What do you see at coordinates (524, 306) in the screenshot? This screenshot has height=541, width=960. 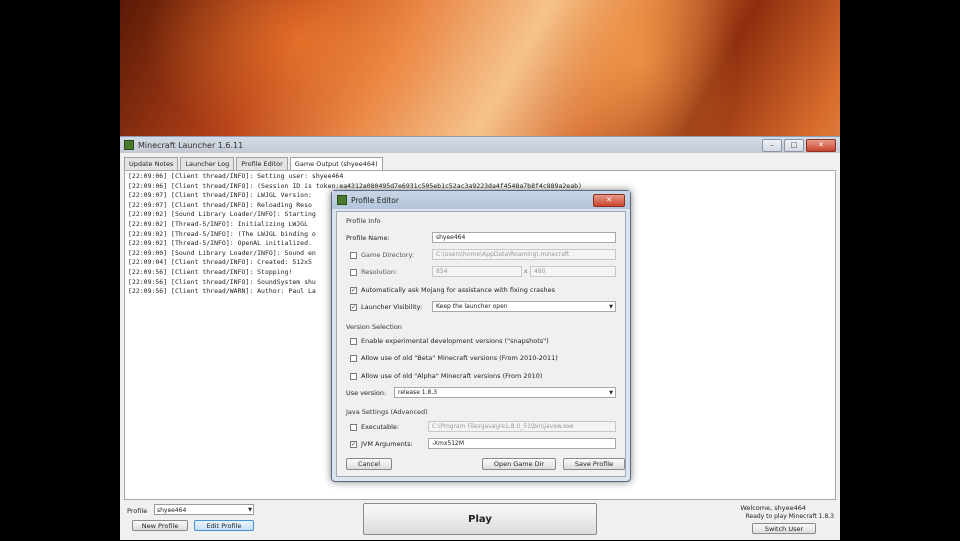 I see `launcher-visibility-select: Keep the launcher open ▼` at bounding box center [524, 306].